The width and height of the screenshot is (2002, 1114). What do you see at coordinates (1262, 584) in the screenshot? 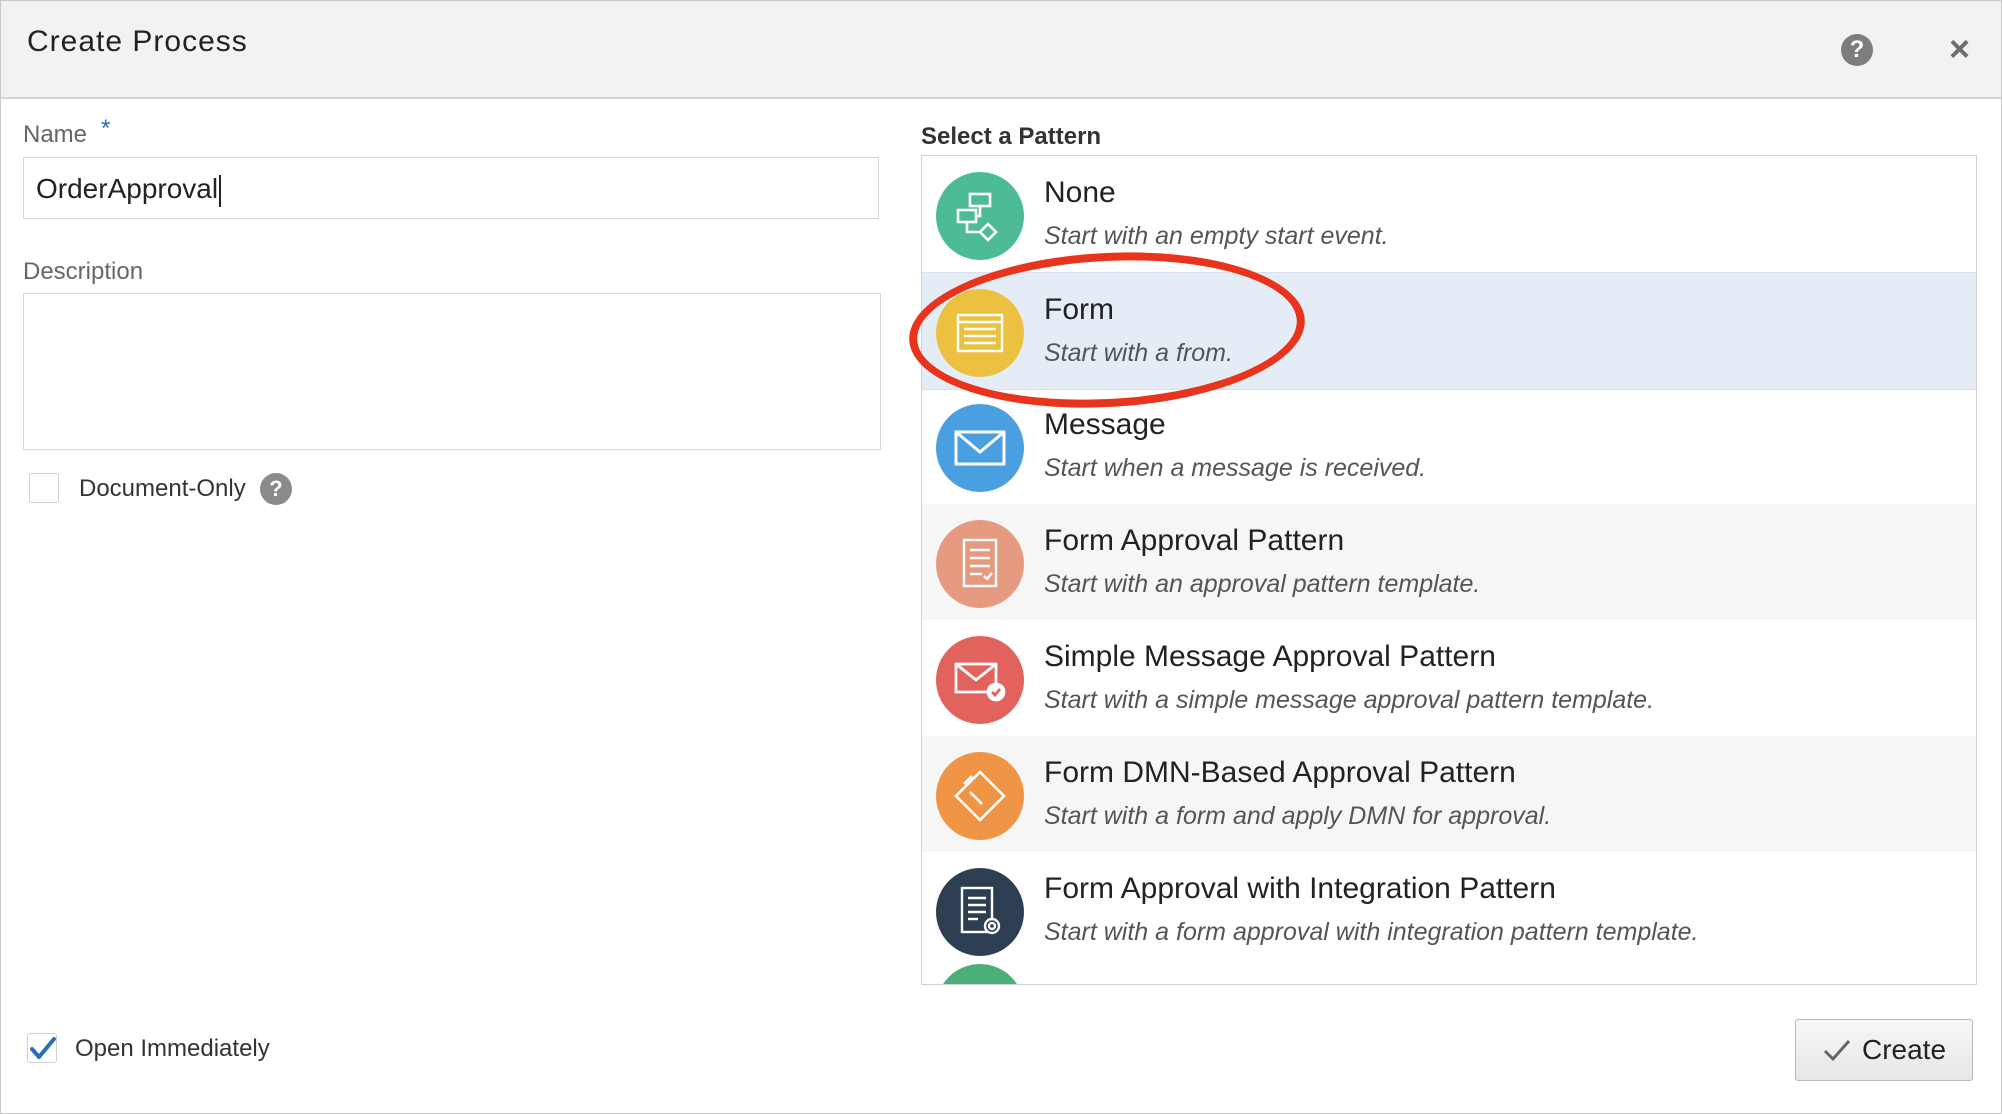
I see `pattern-description: Start with an approval pattern template.` at bounding box center [1262, 584].